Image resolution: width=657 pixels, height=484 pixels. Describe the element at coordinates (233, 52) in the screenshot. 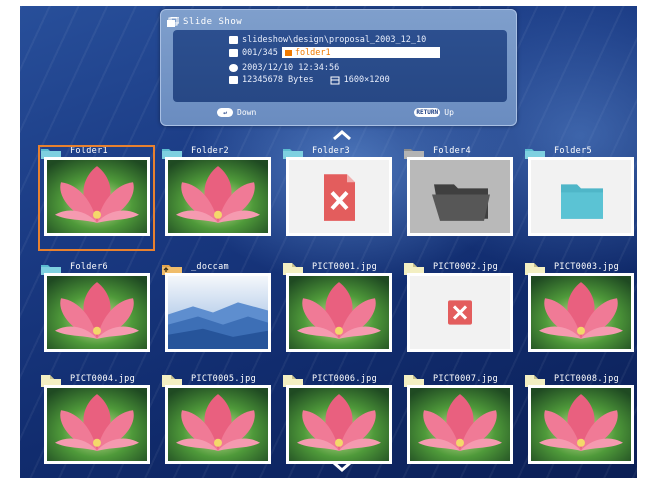

I see `counter-icon` at that location.